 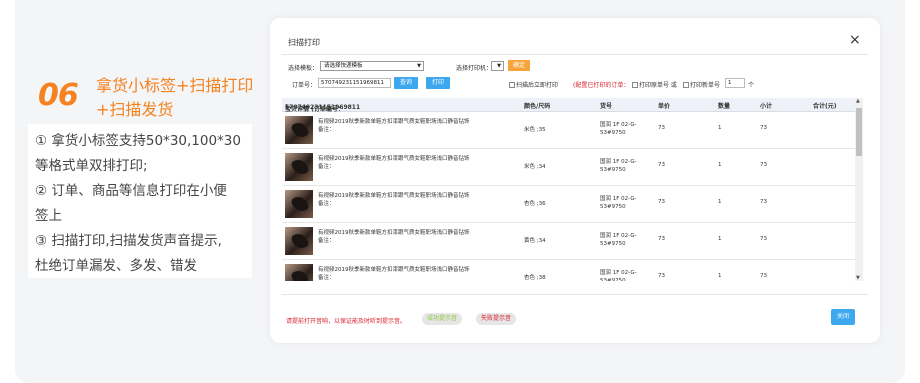 What do you see at coordinates (512, 85) in the screenshot?
I see `auto-print-checkbox` at bounding box center [512, 85].